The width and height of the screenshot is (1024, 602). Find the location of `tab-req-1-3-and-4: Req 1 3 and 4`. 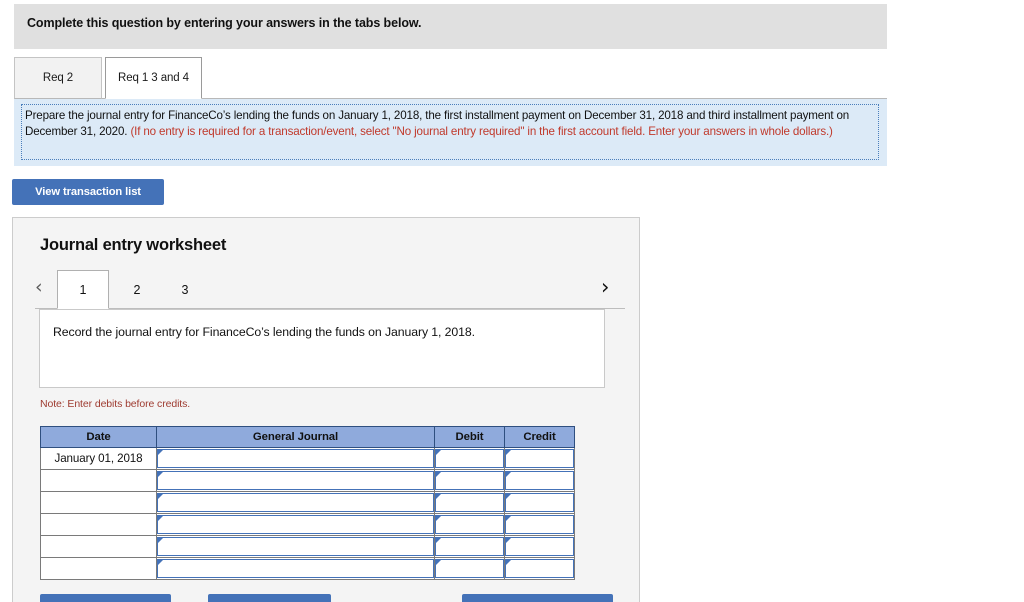

tab-req-1-3-and-4: Req 1 3 and 4 is located at coordinates (153, 78).